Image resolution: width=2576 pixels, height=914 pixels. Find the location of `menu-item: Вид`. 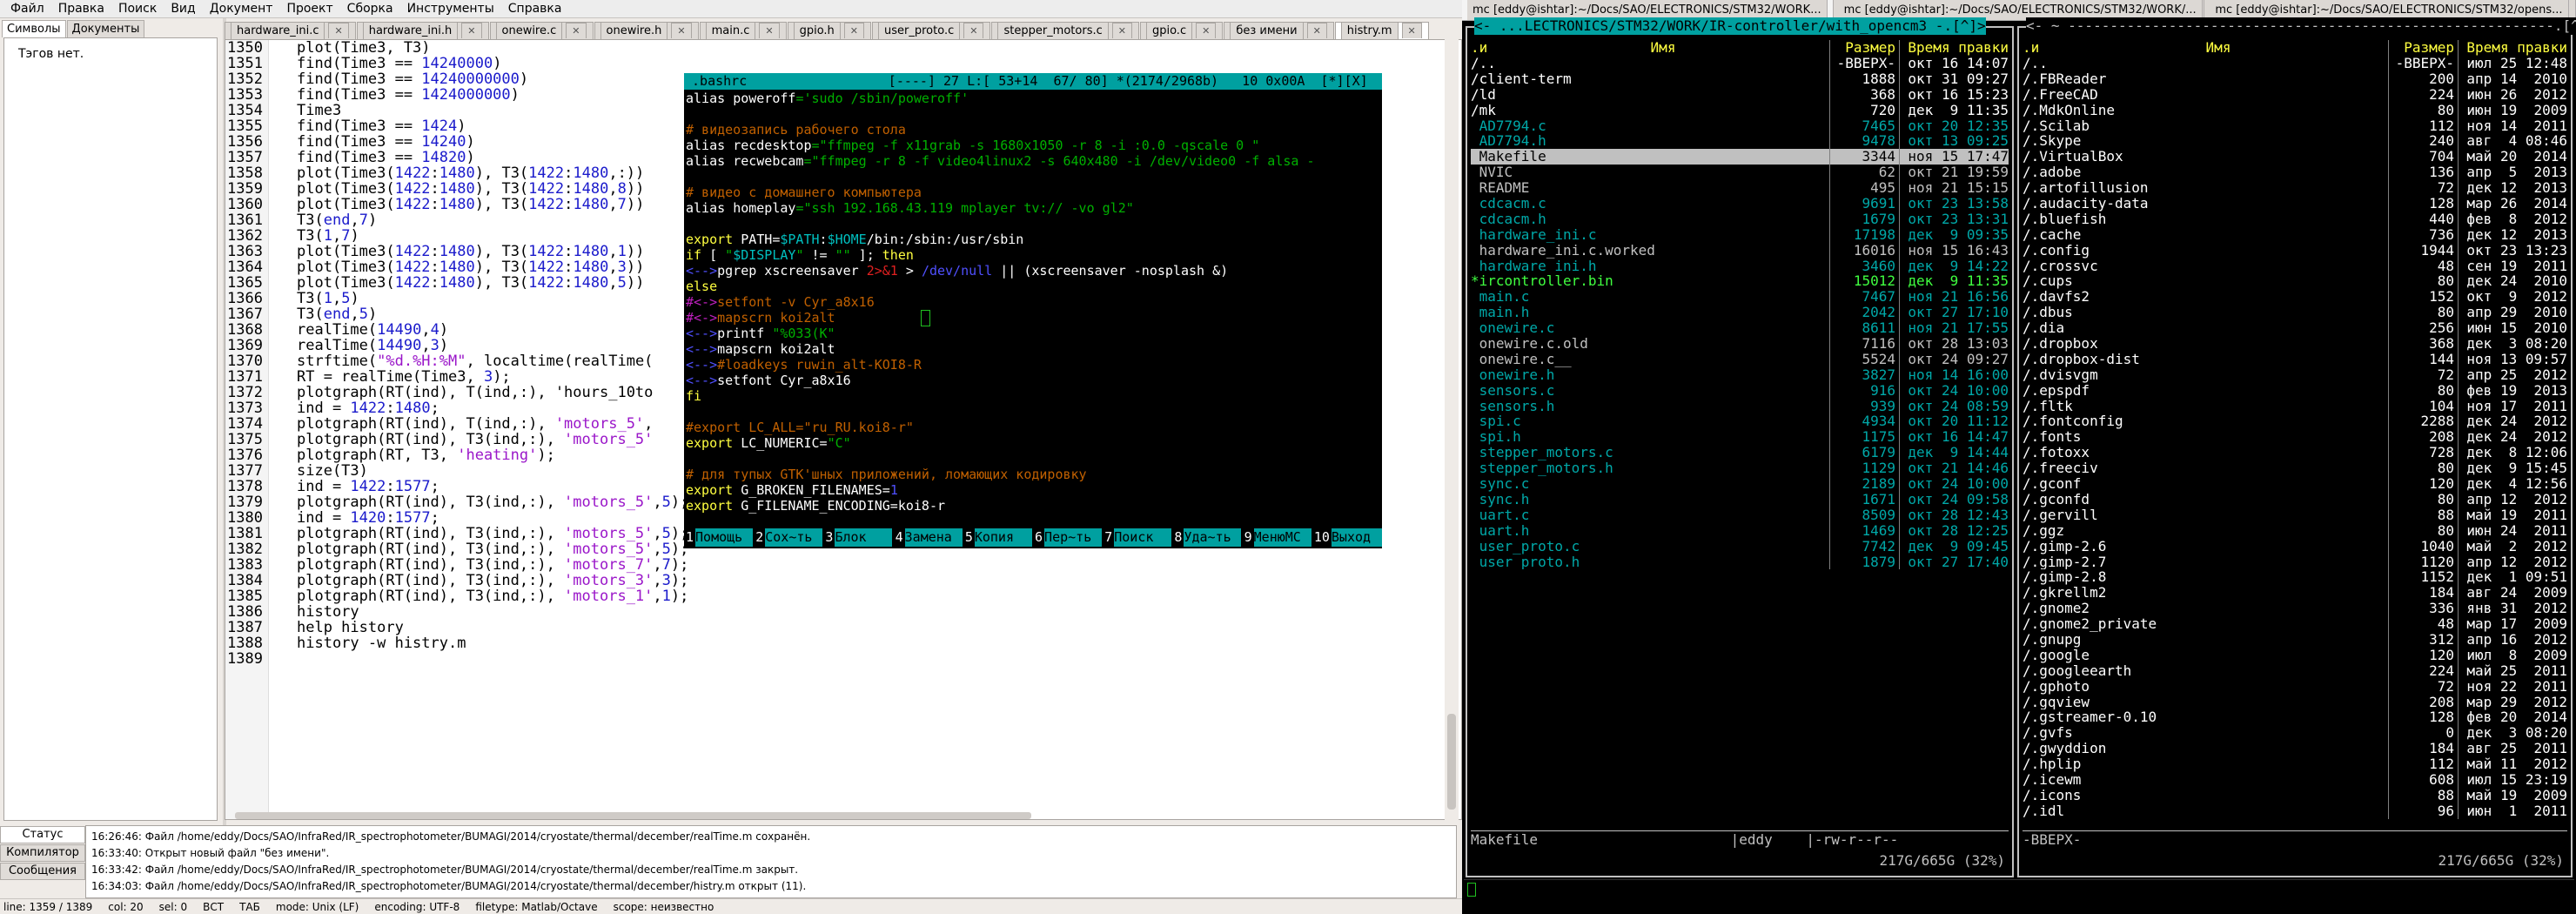

menu-item: Вид is located at coordinates (183, 9).